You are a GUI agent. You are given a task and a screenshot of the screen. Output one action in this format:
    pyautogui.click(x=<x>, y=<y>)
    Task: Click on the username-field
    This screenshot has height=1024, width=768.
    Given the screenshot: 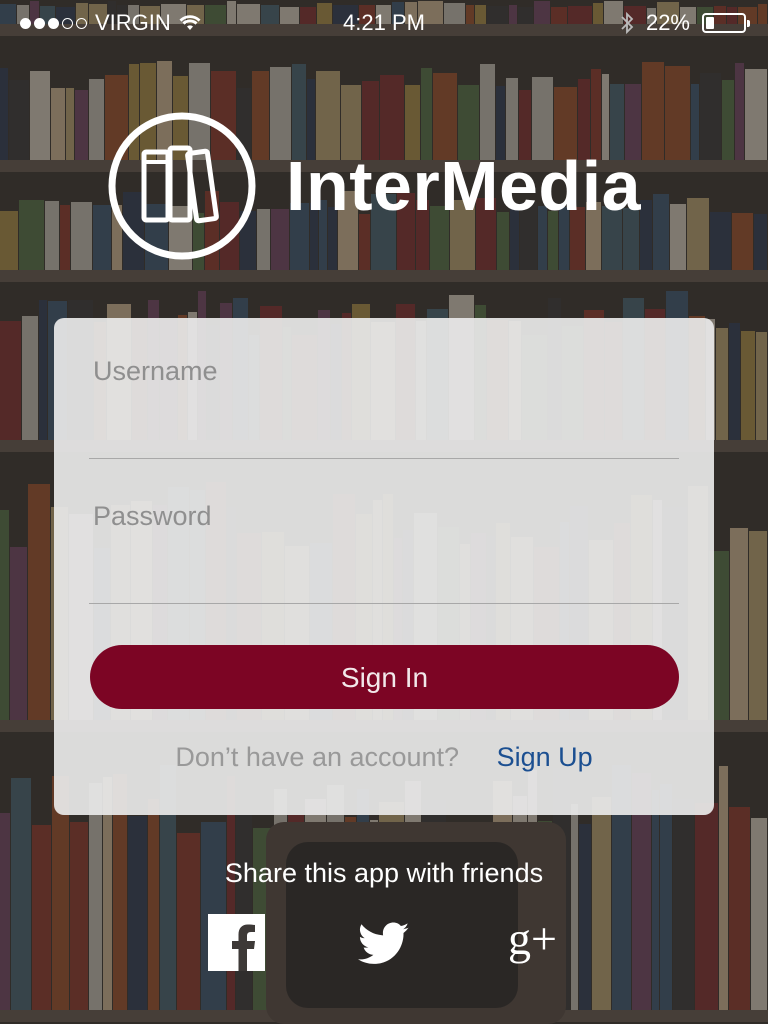 What is the action you would take?
    pyautogui.click(x=386, y=407)
    